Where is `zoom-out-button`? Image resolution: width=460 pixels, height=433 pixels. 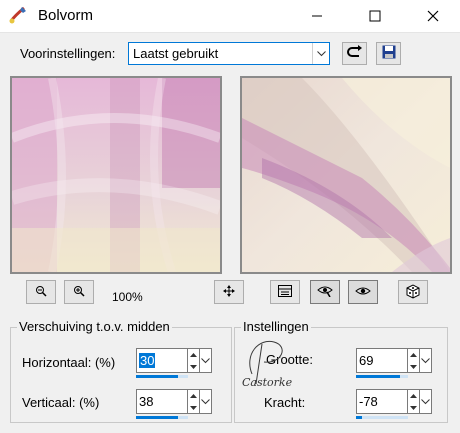
zoom-out-button is located at coordinates (41, 292).